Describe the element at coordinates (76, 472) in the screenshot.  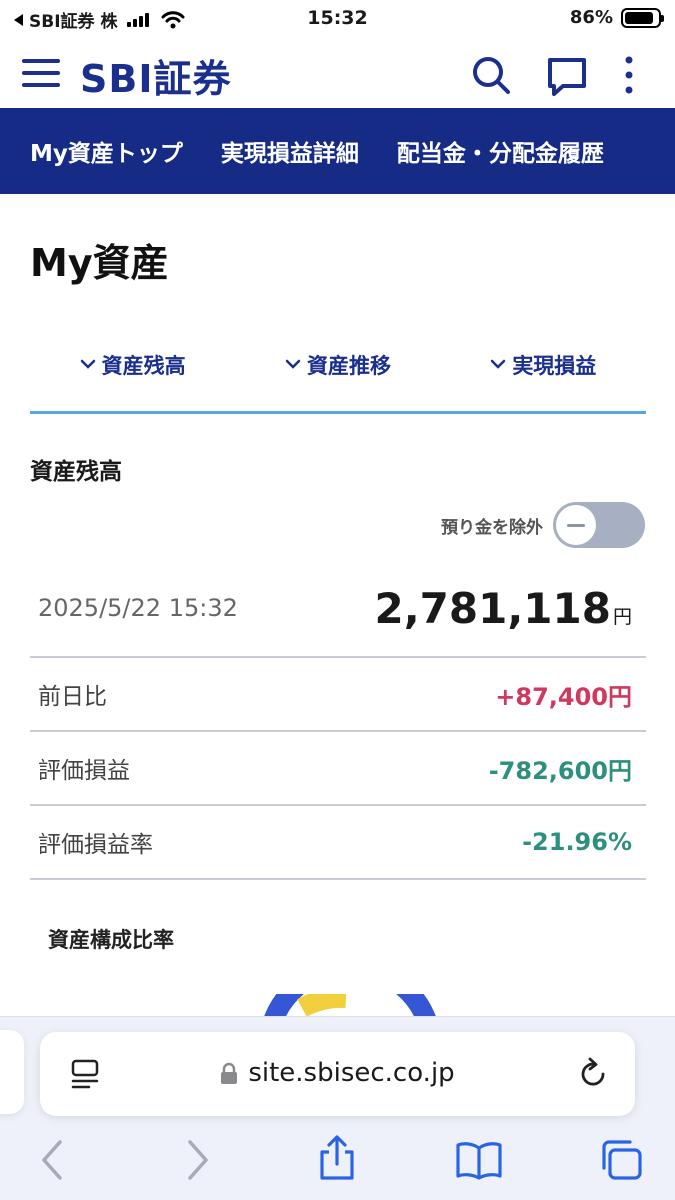
I see `section-title-balance: 資産残高` at that location.